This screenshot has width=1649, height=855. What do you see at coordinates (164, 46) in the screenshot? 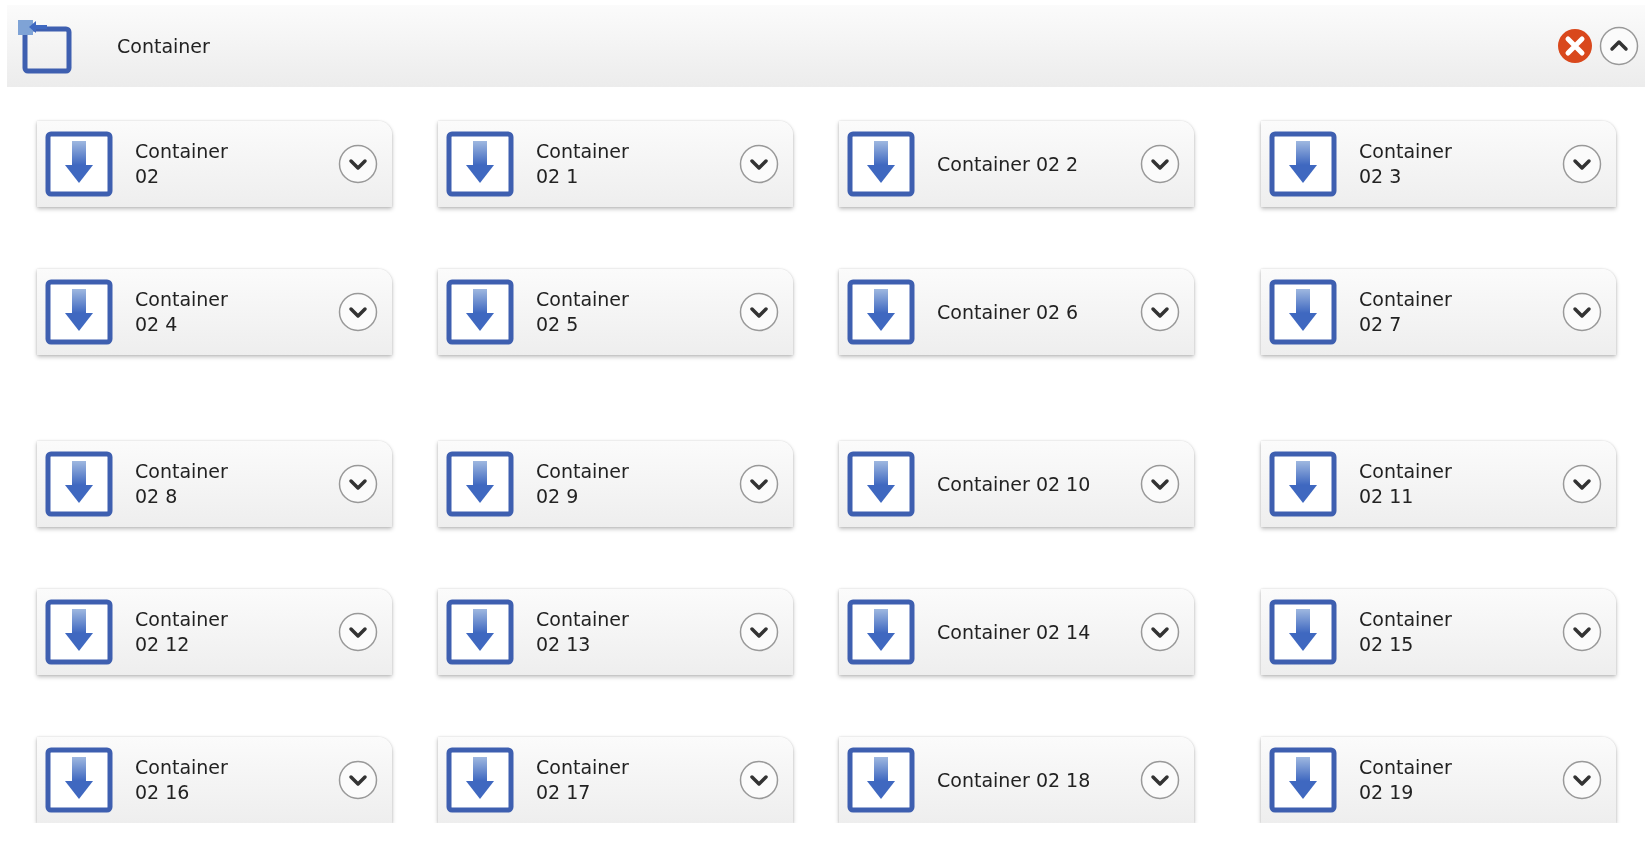
I see `header-title: Container` at bounding box center [164, 46].